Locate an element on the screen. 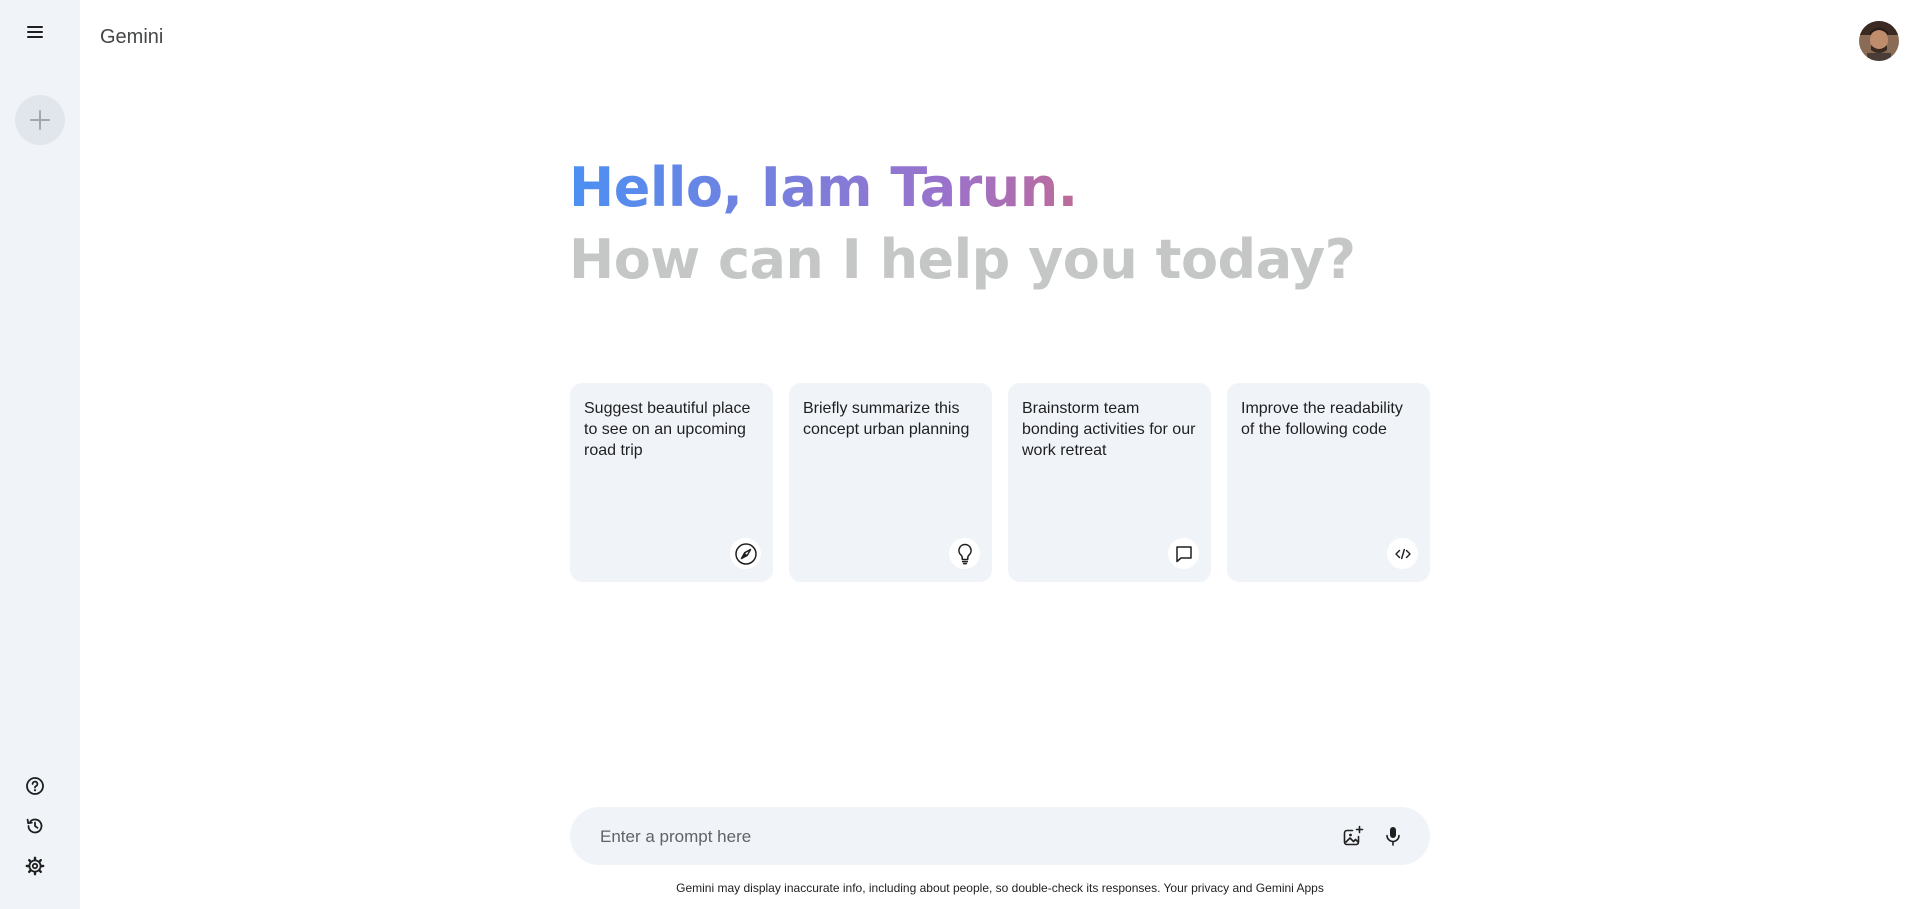  message-icon is located at coordinates (1183, 553).